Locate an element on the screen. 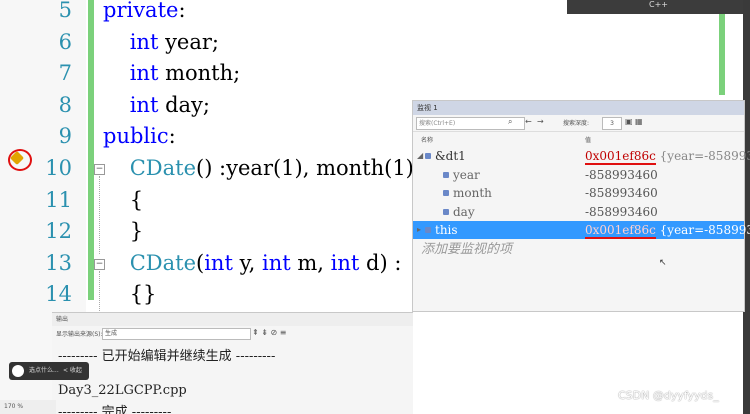  code-token: year; is located at coordinates (188, 41).